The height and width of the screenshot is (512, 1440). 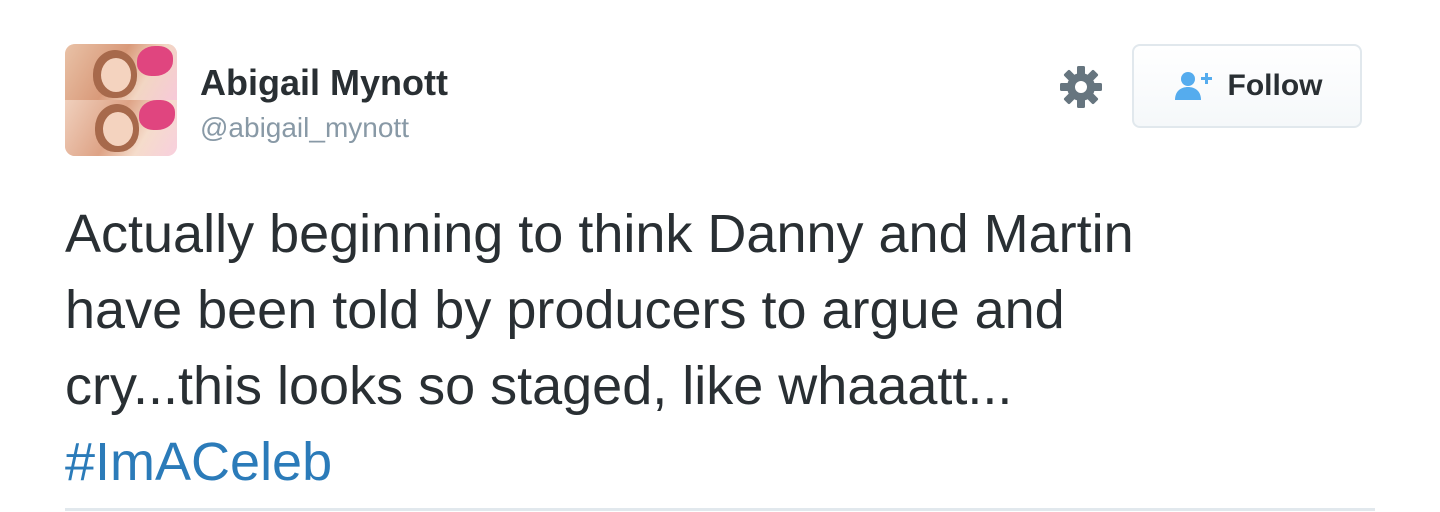 What do you see at coordinates (720, 509) in the screenshot?
I see `divider` at bounding box center [720, 509].